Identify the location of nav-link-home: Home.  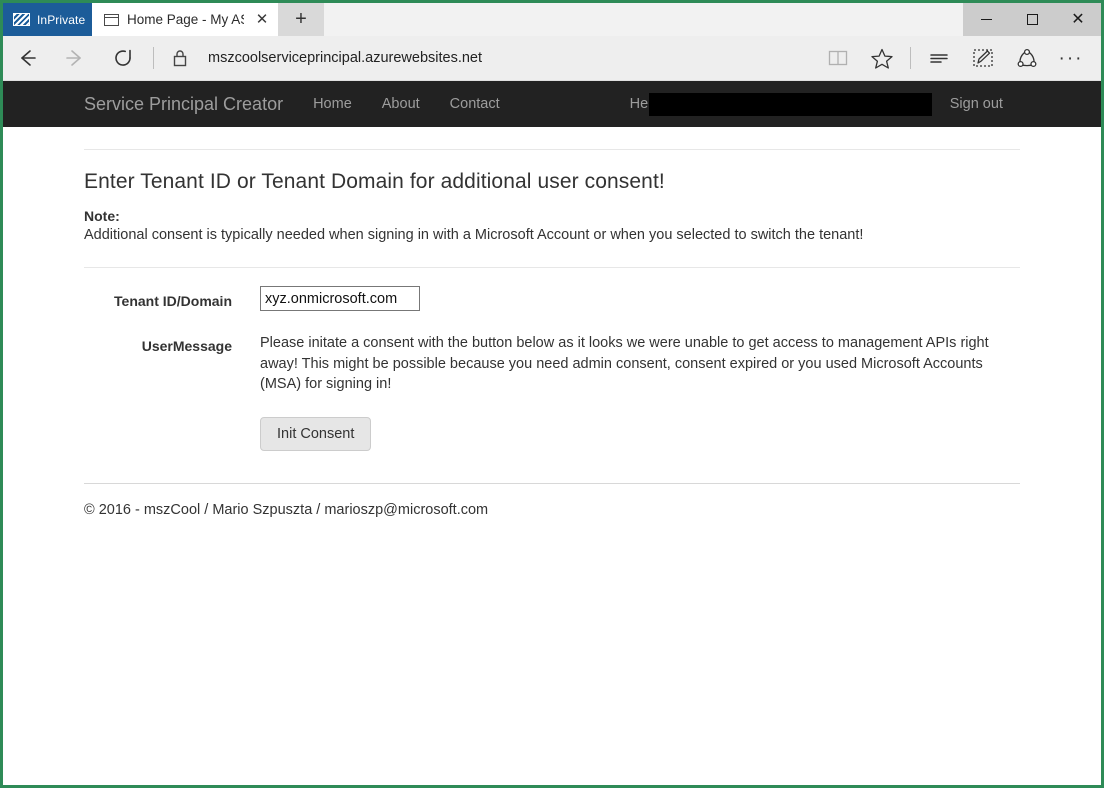
(332, 104).